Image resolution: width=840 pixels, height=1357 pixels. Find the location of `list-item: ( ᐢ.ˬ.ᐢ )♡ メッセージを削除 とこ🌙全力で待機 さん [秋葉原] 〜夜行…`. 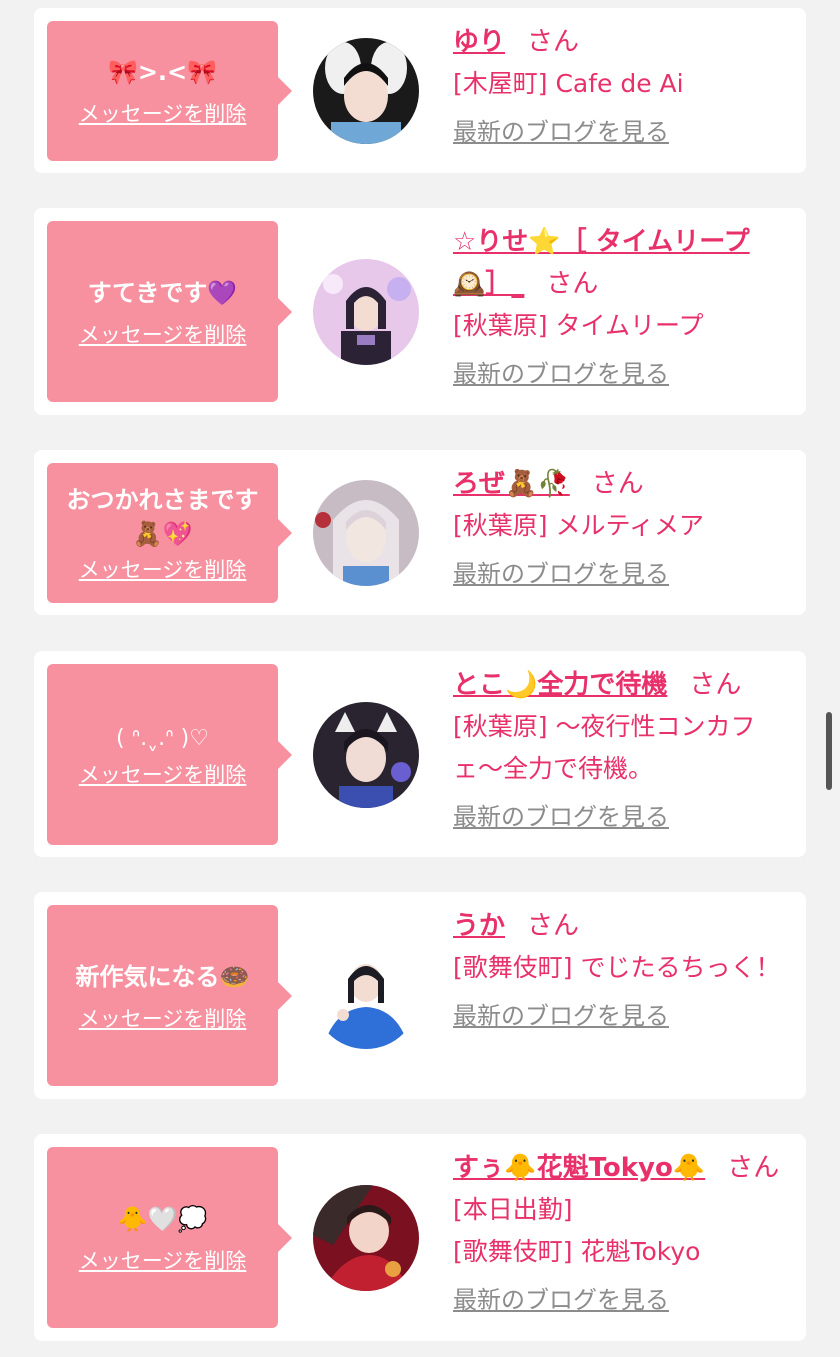

list-item: ( ᐢ.ˬ.ᐢ )♡ メッセージを削除 とこ🌙全力で待機 さん [秋葉原] 〜夜行… is located at coordinates (420, 754).